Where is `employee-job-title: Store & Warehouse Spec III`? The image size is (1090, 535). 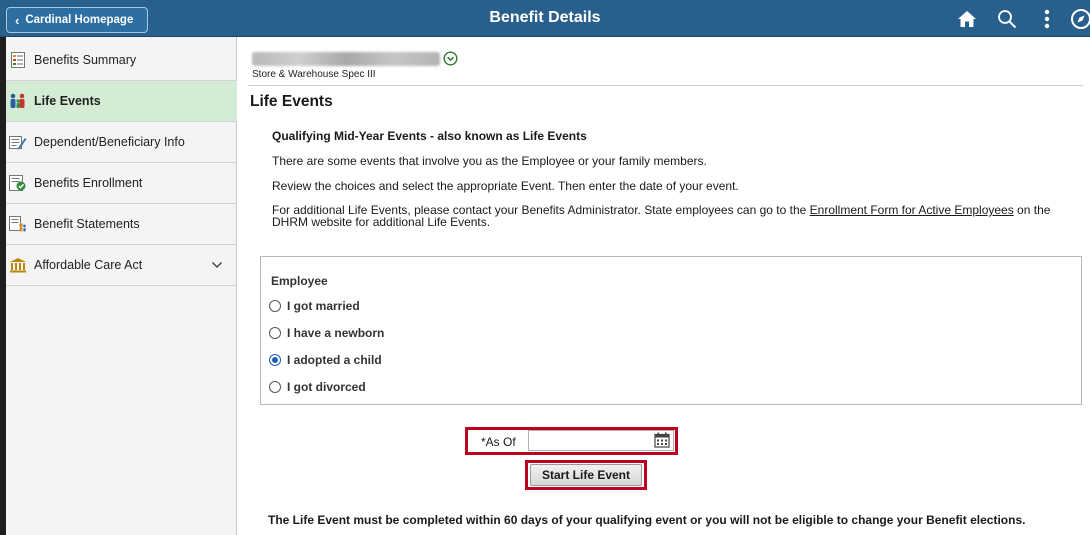
employee-job-title: Store & Warehouse Spec III is located at coordinates (314, 74).